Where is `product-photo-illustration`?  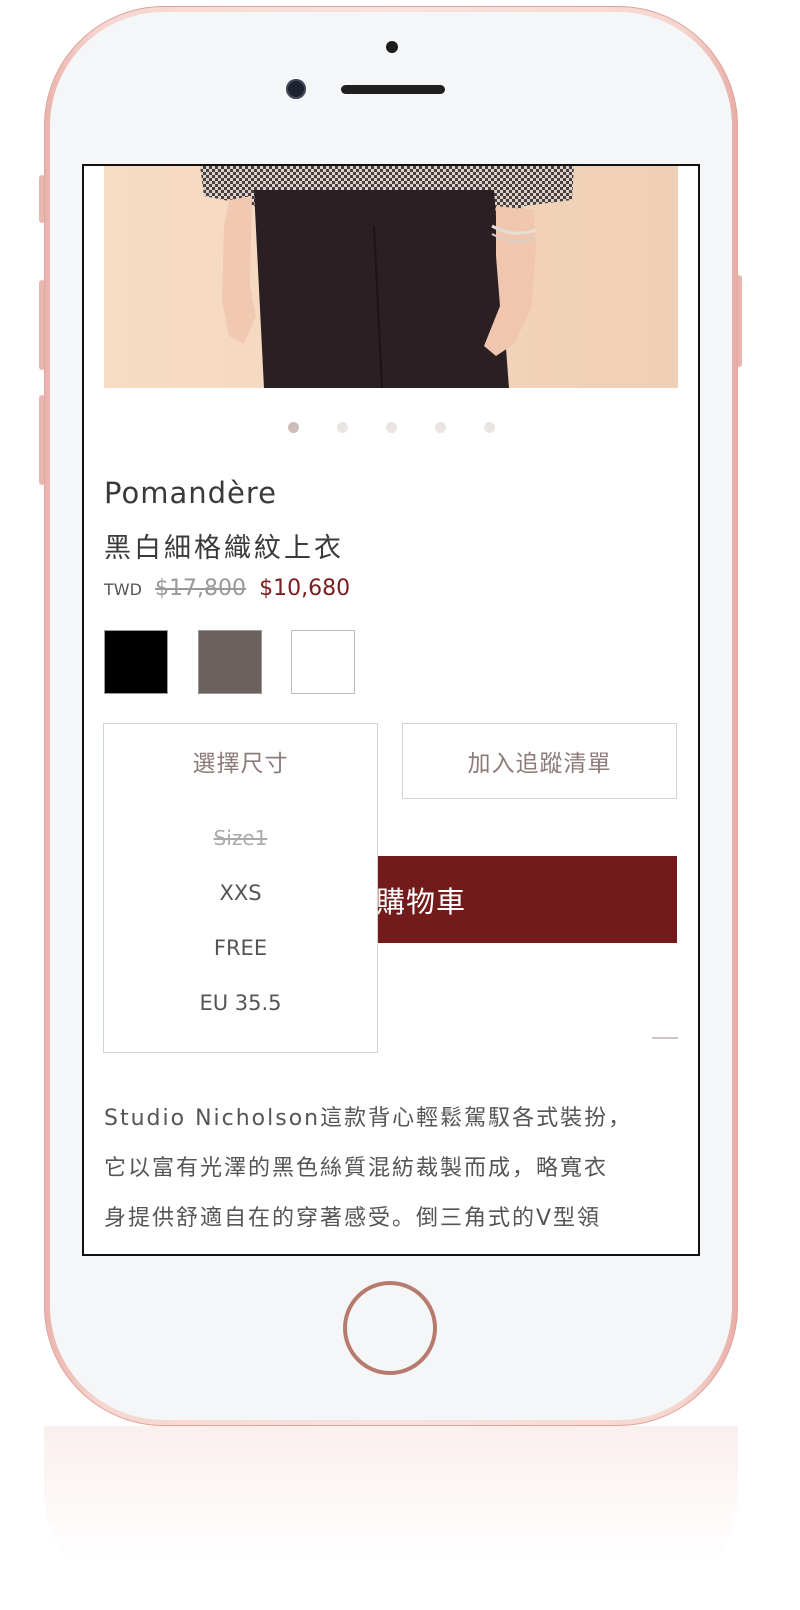 product-photo-illustration is located at coordinates (387, 277).